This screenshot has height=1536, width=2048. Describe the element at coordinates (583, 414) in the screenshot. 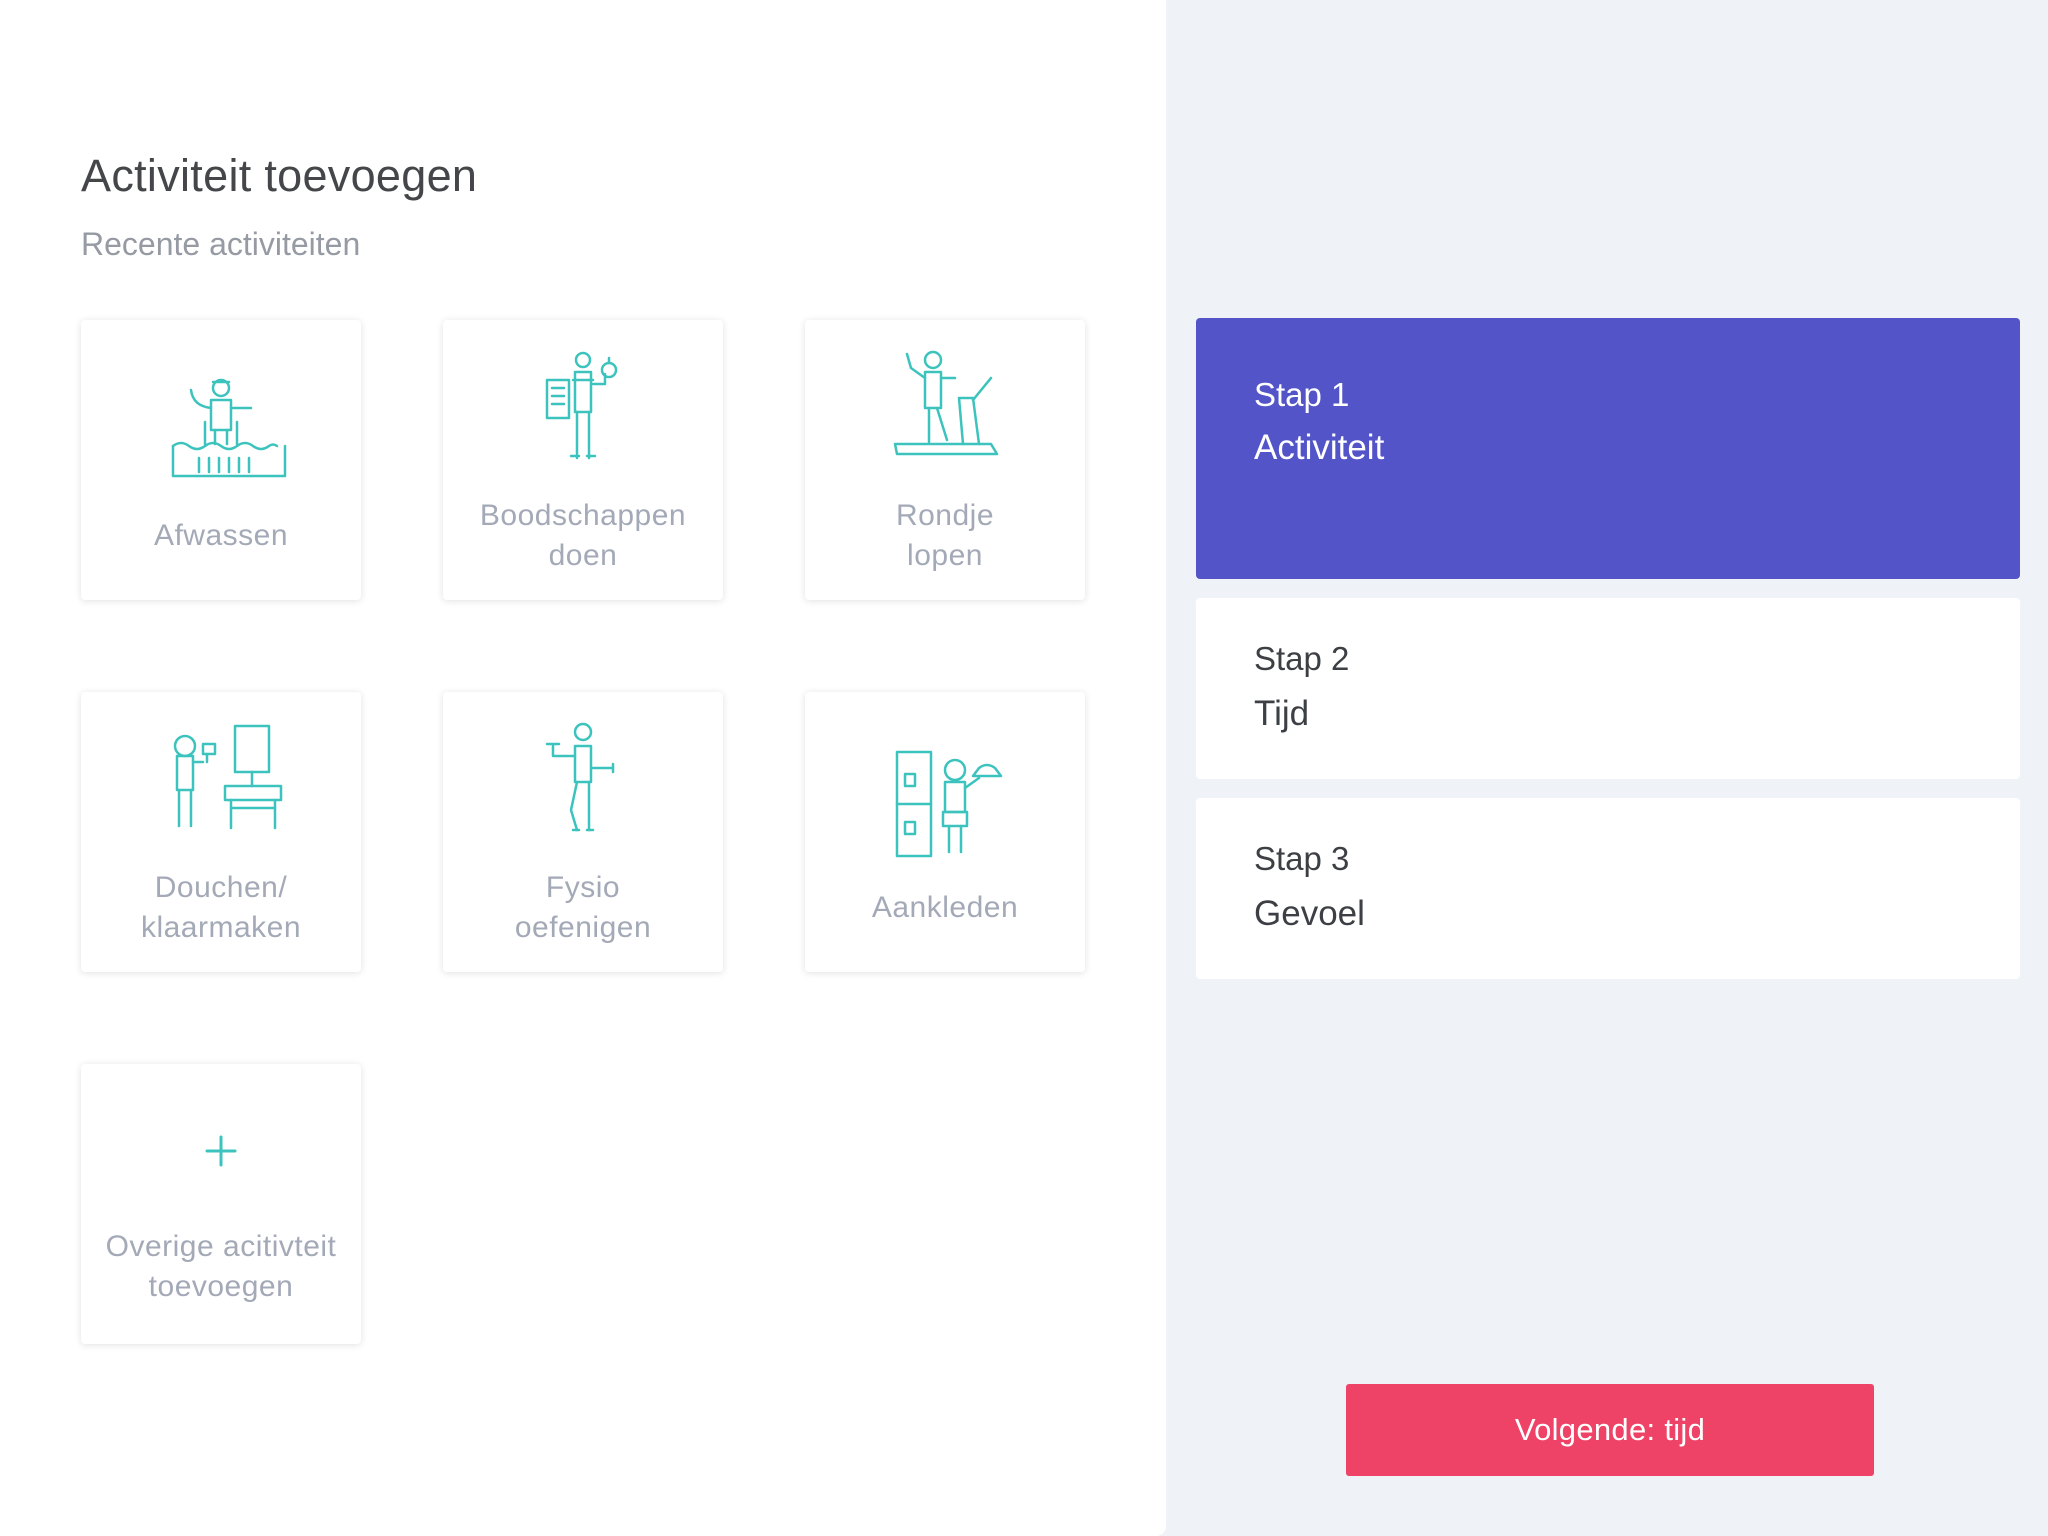

I see `groceries-icon` at that location.